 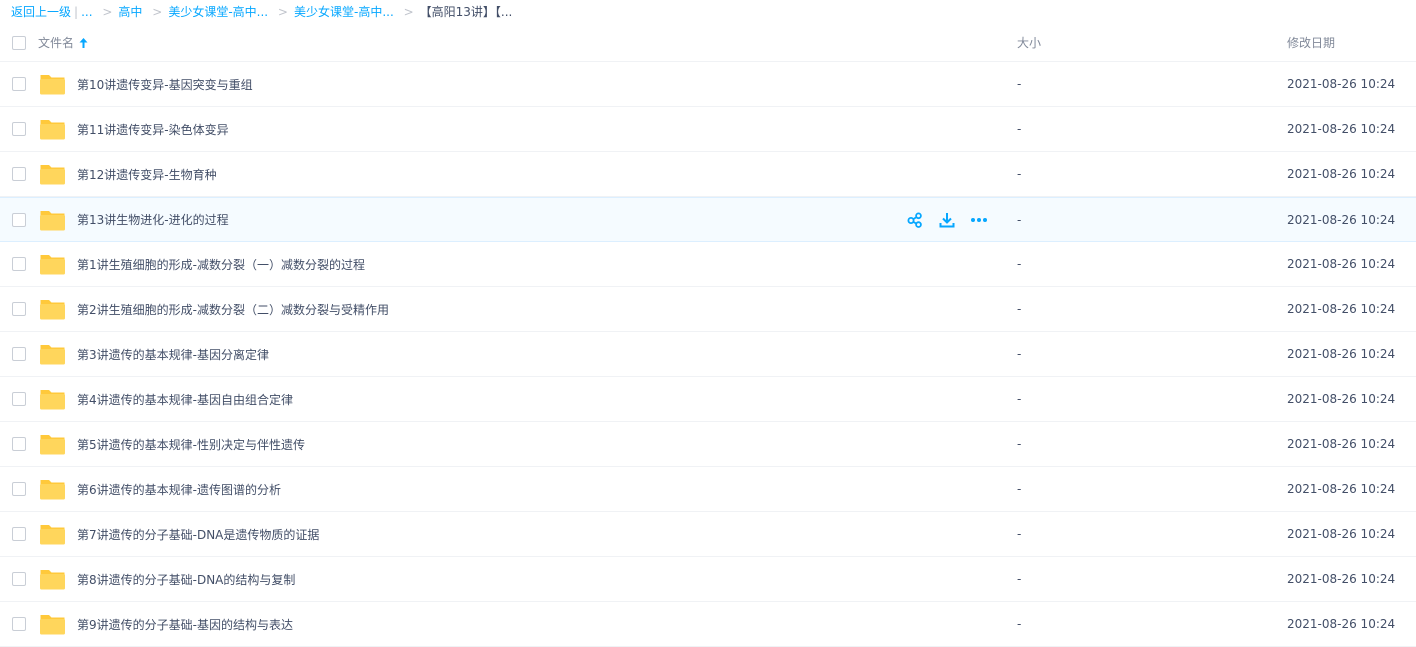 What do you see at coordinates (41, 12) in the screenshot?
I see `back-link: 返回上一级` at bounding box center [41, 12].